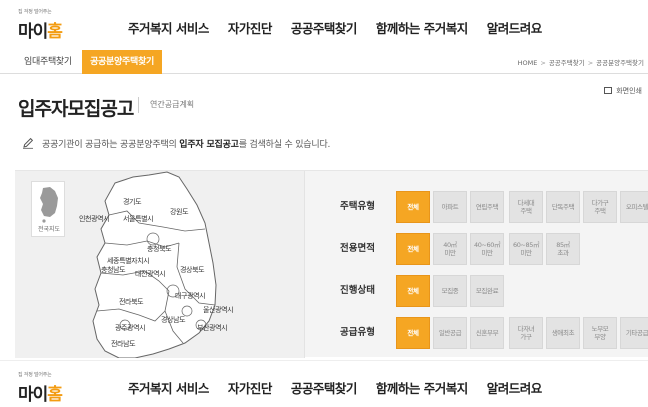 This screenshot has width=648, height=407. Describe the element at coordinates (76, 109) in the screenshot. I see `page-title: 입주자모집공고` at that location.